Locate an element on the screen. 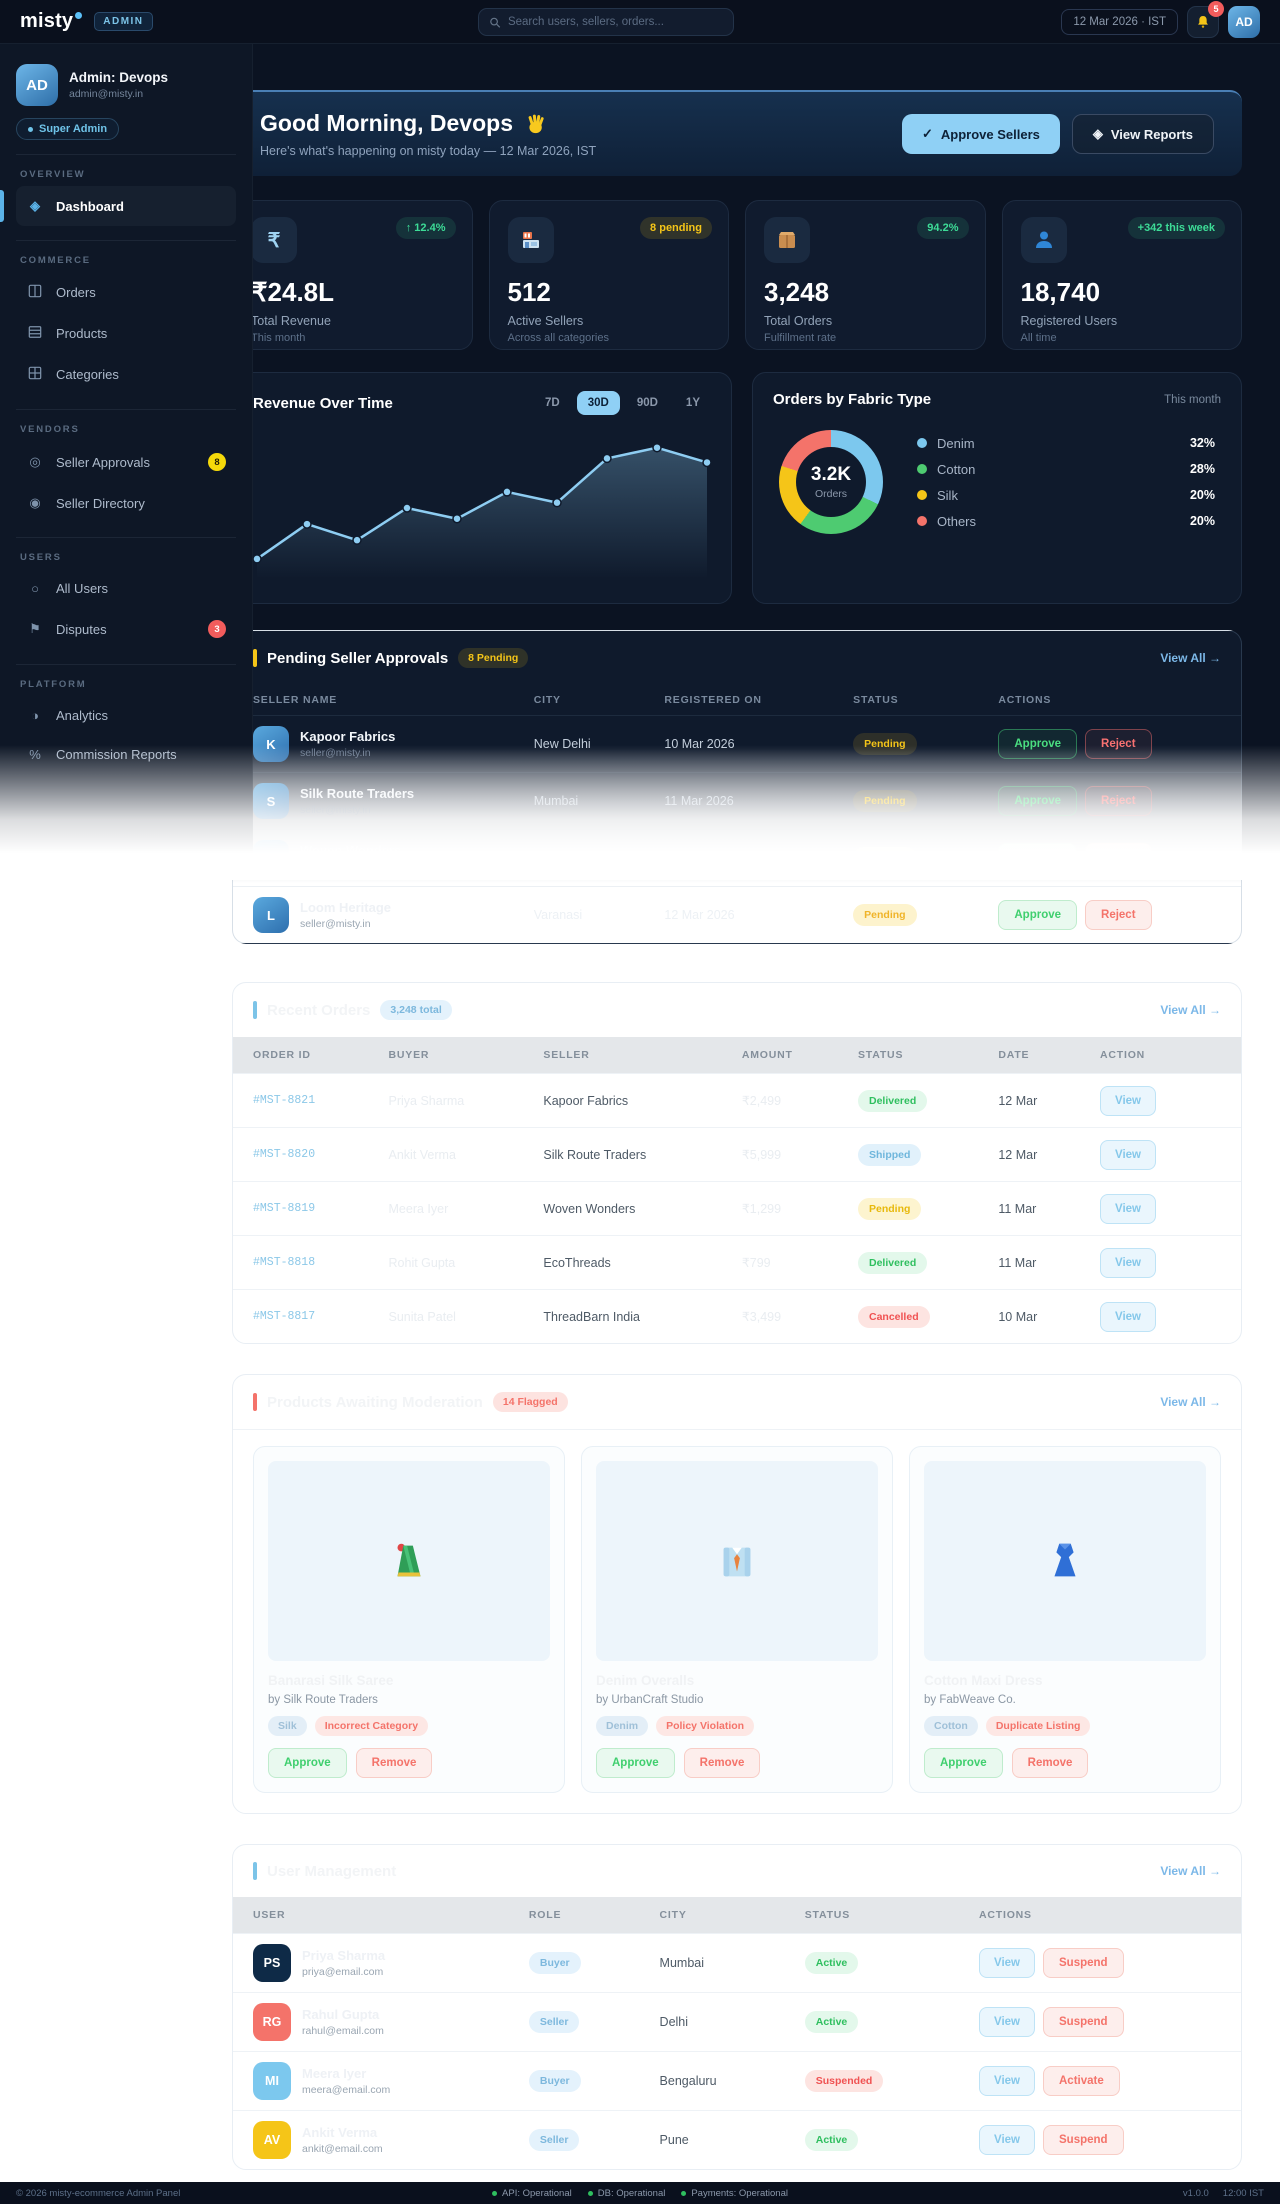 The image size is (1280, 2204). status-badge: Delivered is located at coordinates (893, 1100).